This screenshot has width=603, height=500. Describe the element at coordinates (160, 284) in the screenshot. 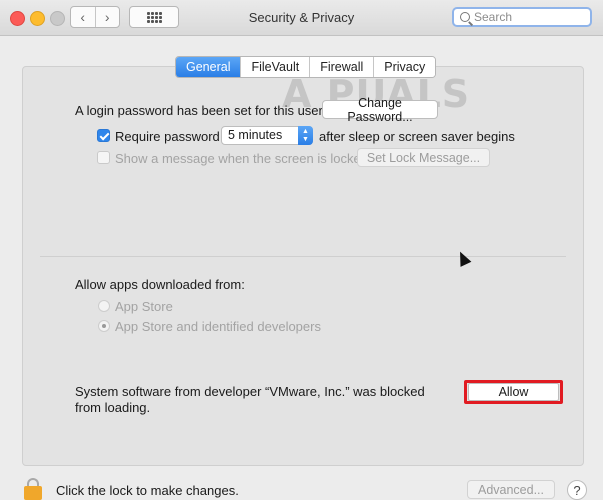

I see `allow-apps-heading: Allow apps downloaded from:` at that location.